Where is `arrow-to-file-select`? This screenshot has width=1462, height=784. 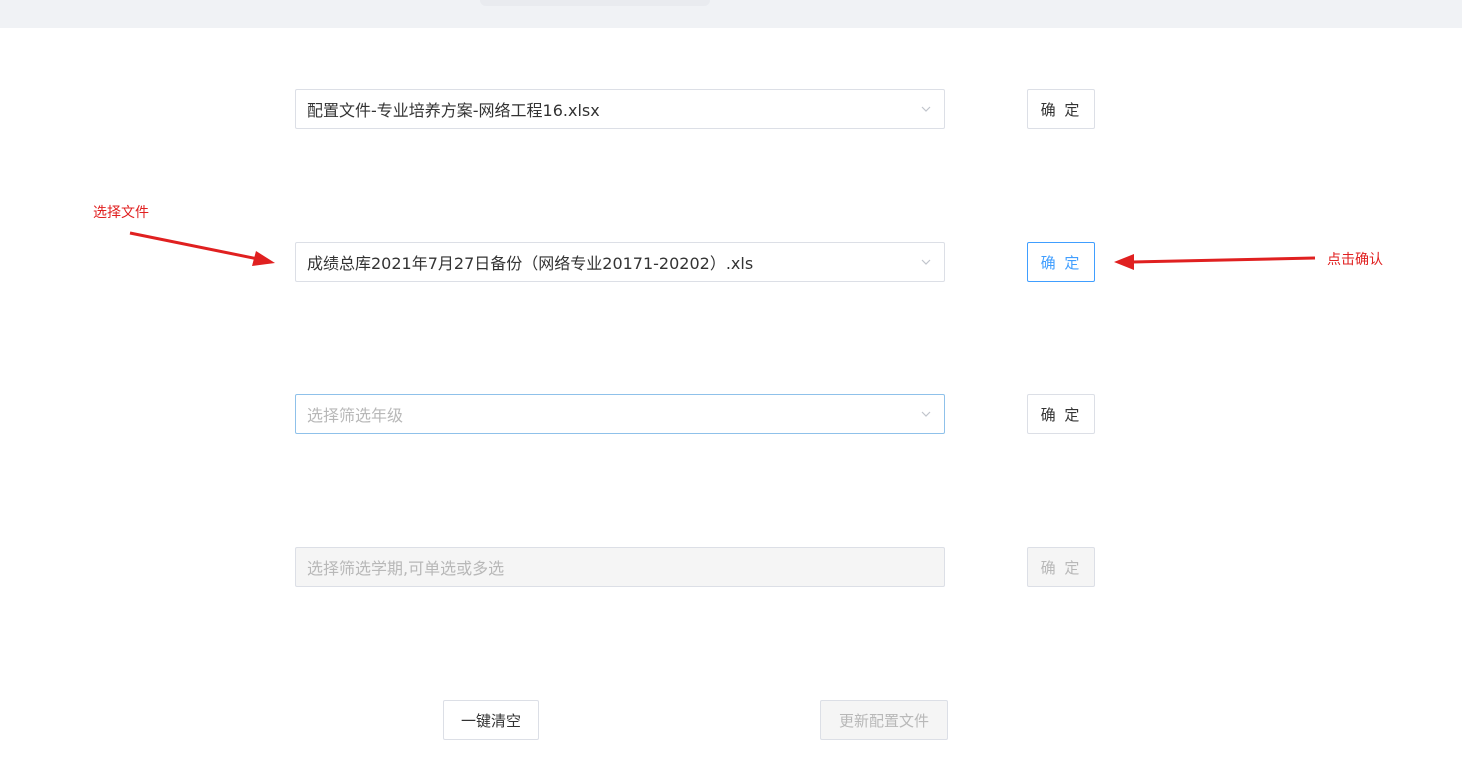
arrow-to-file-select is located at coordinates (202, 248).